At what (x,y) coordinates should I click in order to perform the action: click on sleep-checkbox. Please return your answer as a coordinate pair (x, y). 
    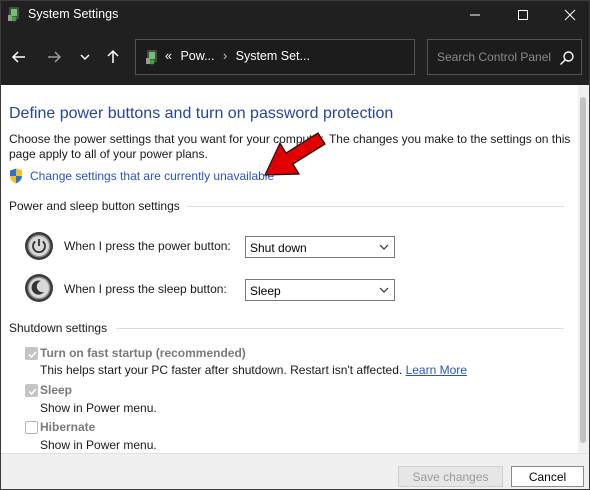
    Looking at the image, I should click on (31, 390).